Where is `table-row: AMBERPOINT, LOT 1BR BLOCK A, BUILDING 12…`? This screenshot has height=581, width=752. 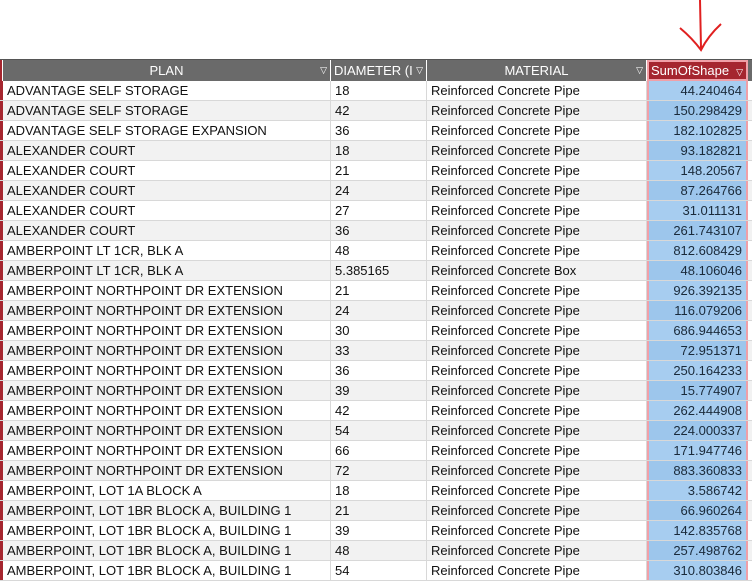
table-row: AMBERPOINT, LOT 1BR BLOCK A, BUILDING 12… is located at coordinates (376, 511).